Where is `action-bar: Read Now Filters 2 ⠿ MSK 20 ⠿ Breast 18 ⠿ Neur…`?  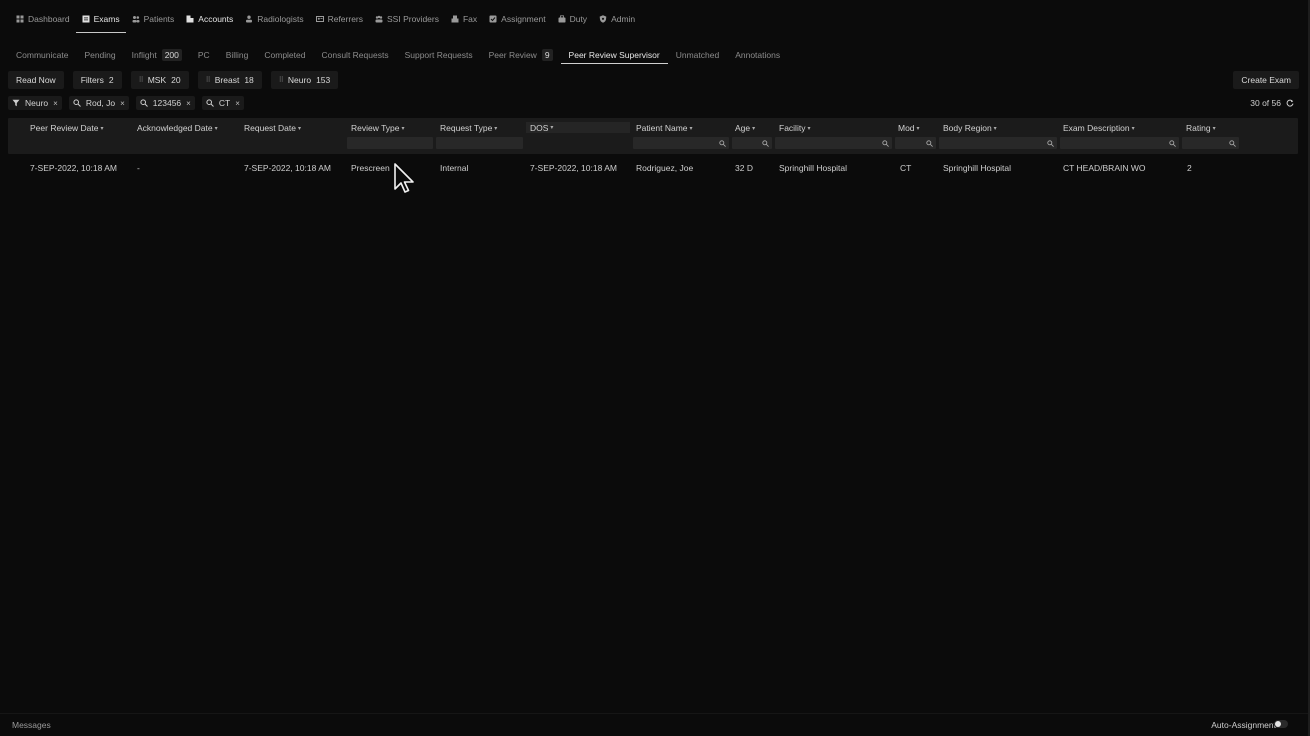 action-bar: Read Now Filters 2 ⠿ MSK 20 ⠿ Breast 18 ⠿ Neur… is located at coordinates (173, 80).